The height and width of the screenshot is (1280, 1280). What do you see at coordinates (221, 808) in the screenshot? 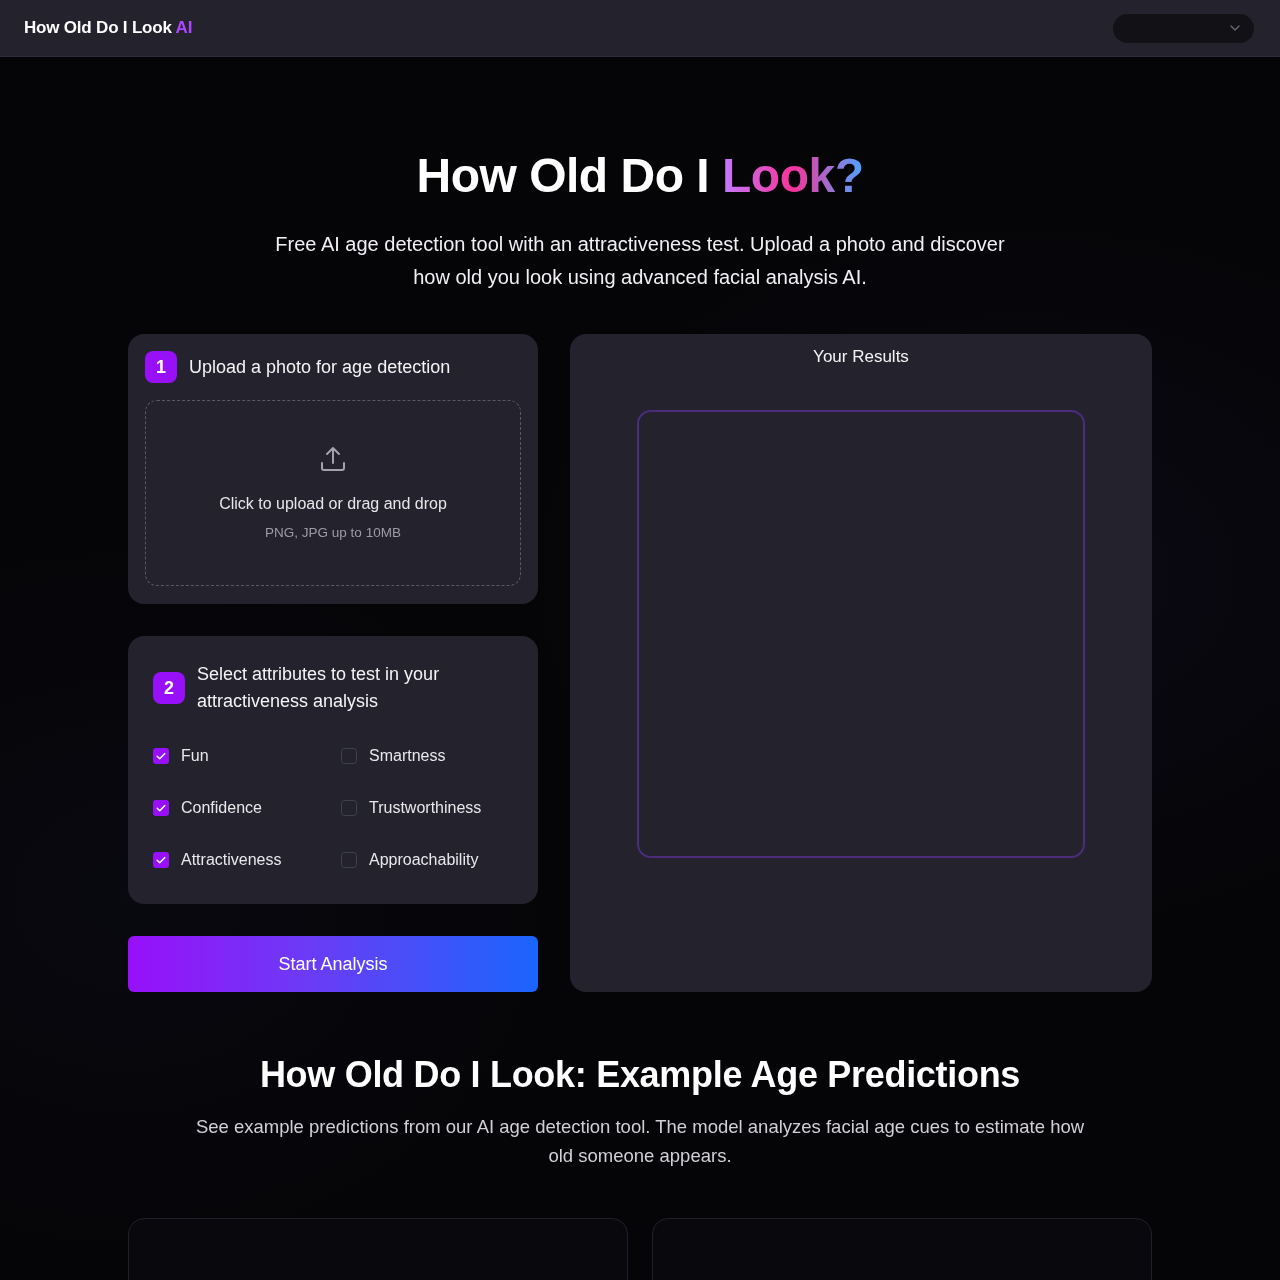
I see `checkbox-label: Confidence` at bounding box center [221, 808].